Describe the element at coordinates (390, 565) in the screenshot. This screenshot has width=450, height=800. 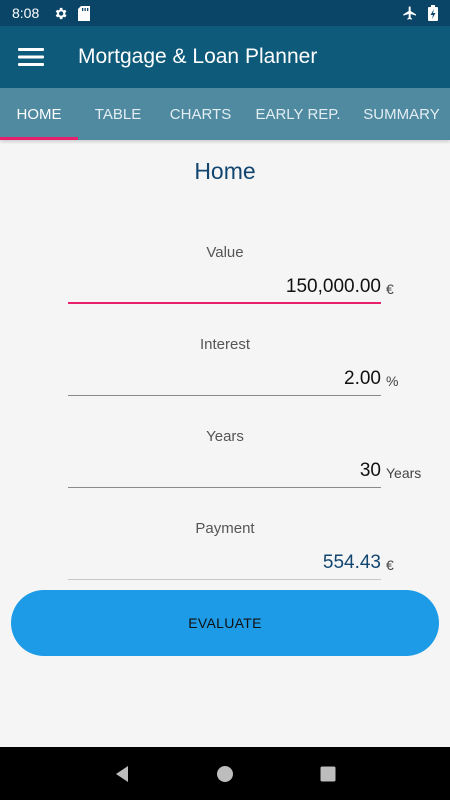
I see `payment-unit: €` at that location.